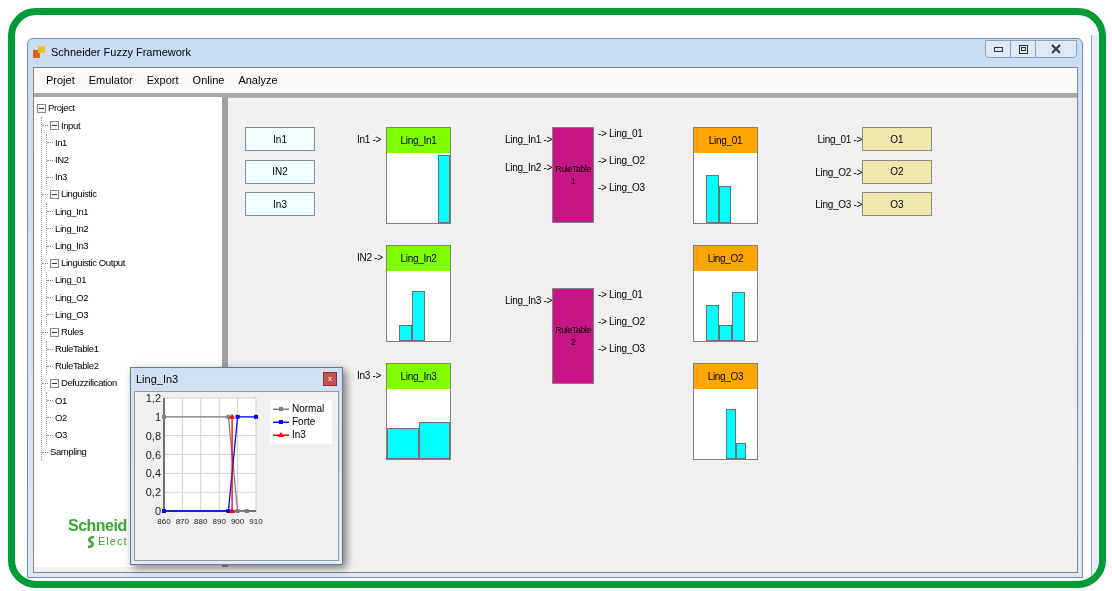  Describe the element at coordinates (897, 204) in the screenshot. I see `output-block: O3` at that location.